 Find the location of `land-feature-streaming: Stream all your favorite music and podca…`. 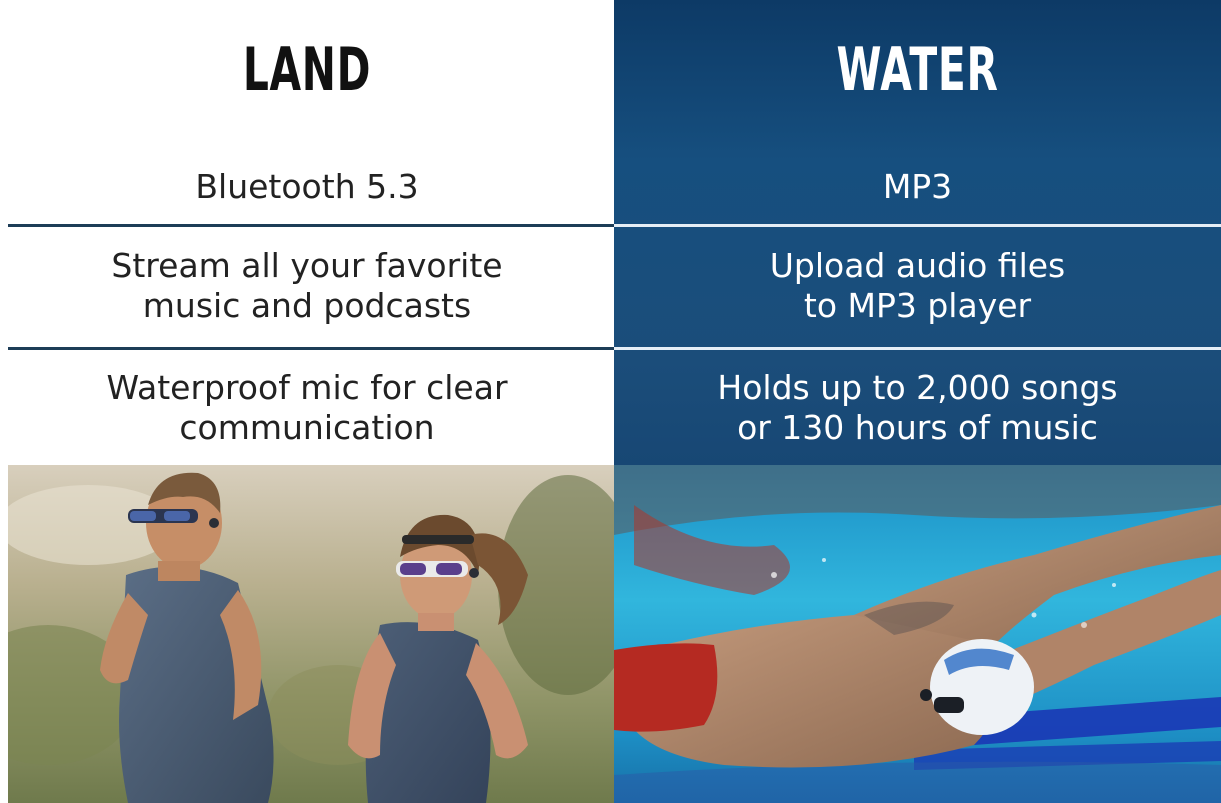

land-feature-streaming: Stream all your favorite music and podca… is located at coordinates (307, 286).